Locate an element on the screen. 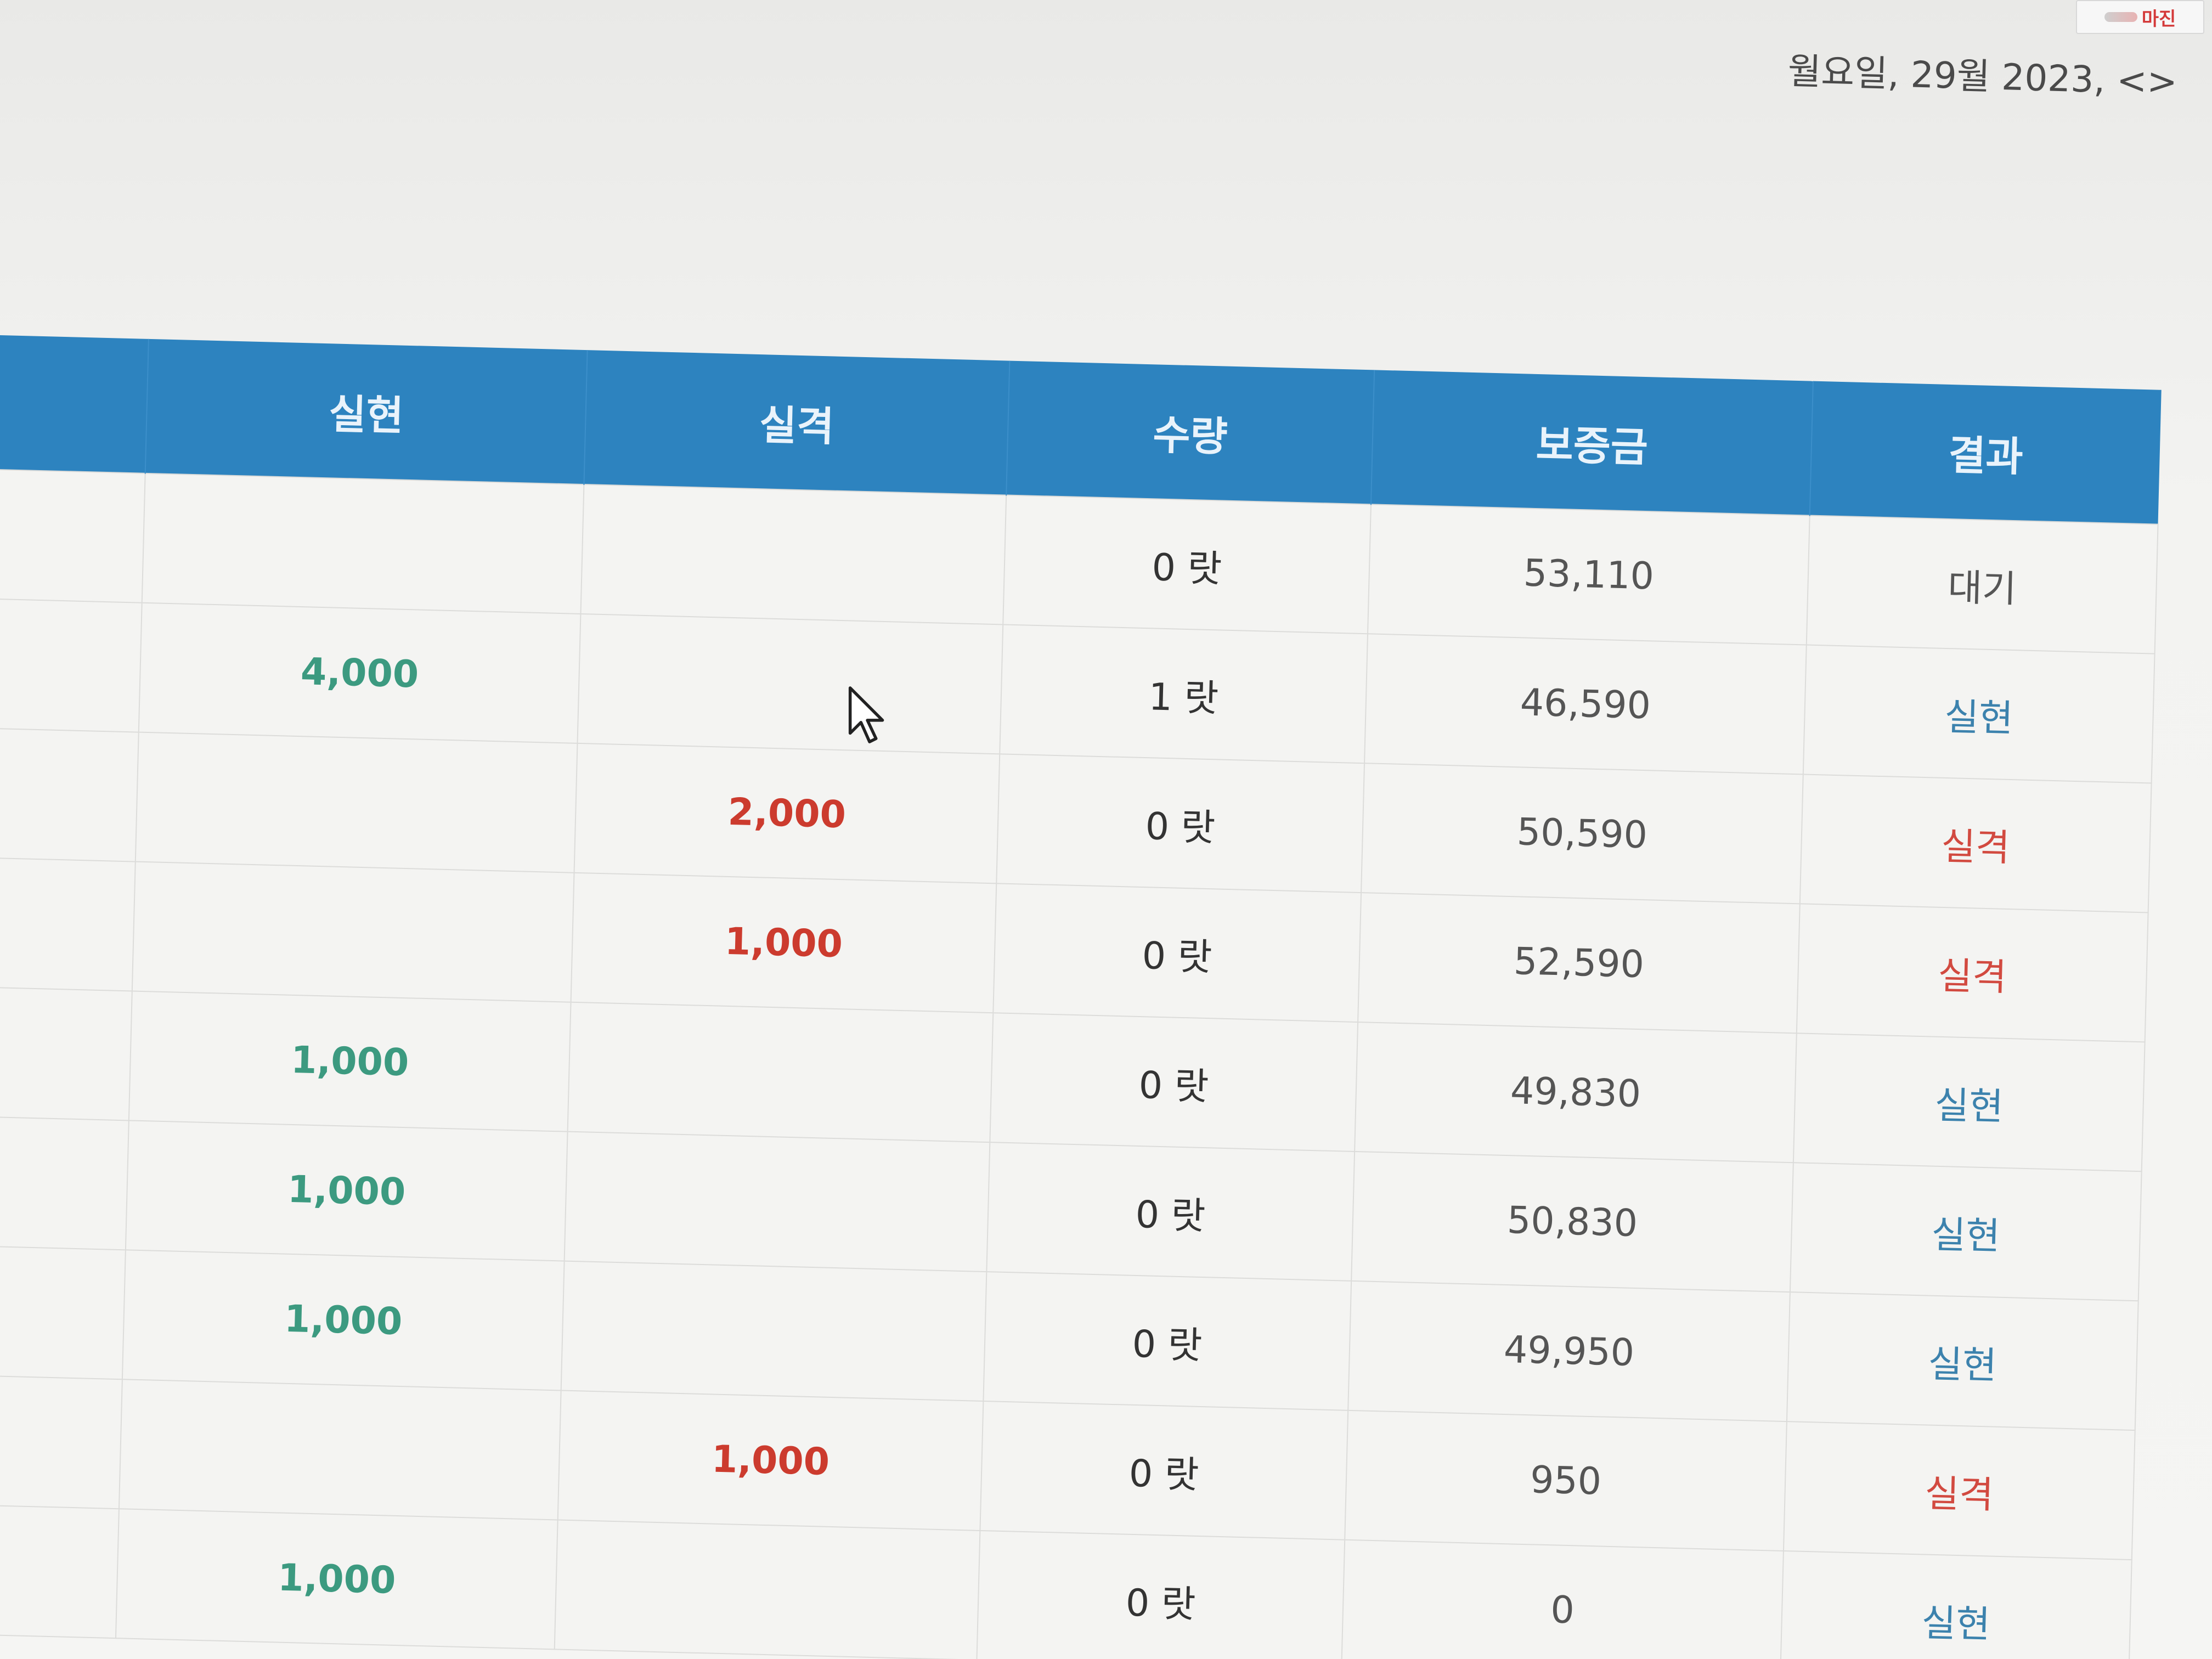 This screenshot has width=2212, height=1659. quantity-cell: 1 랏 is located at coordinates (1184, 694).